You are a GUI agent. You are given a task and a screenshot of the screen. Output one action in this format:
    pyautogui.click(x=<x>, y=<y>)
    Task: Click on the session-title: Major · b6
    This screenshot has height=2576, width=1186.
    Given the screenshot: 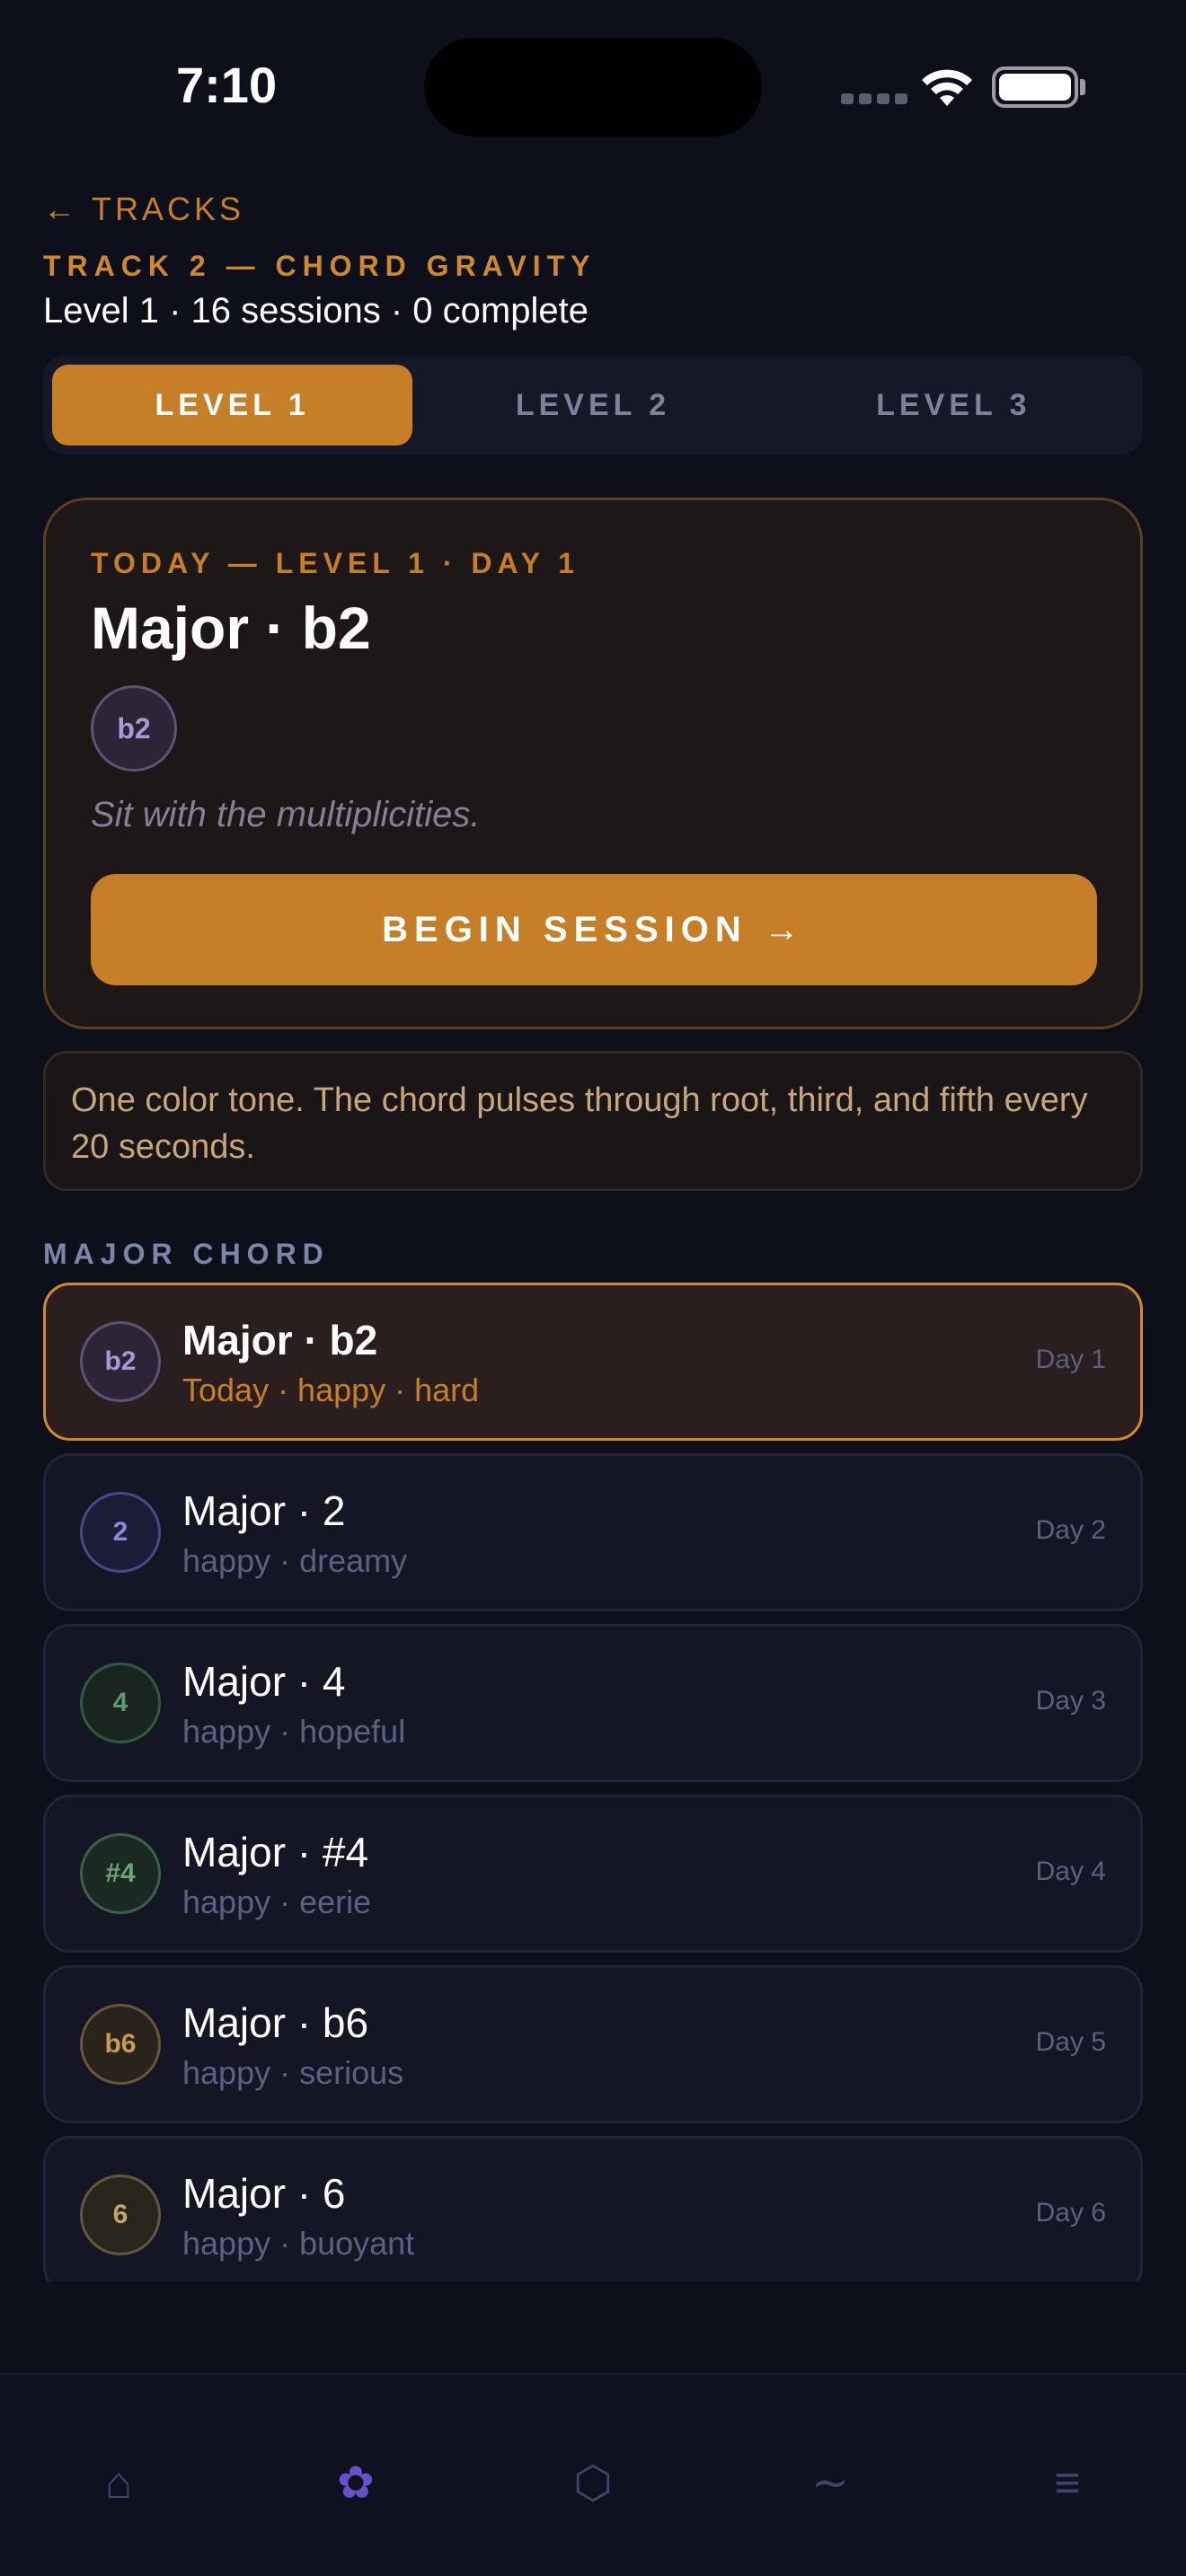 What is the action you would take?
    pyautogui.click(x=275, y=2022)
    